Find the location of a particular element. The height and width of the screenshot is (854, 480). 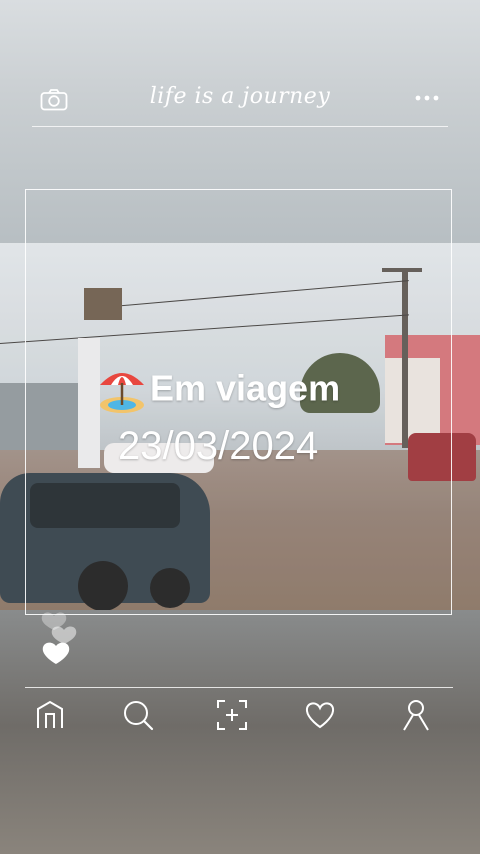

add-frame-icon is located at coordinates (232, 715).